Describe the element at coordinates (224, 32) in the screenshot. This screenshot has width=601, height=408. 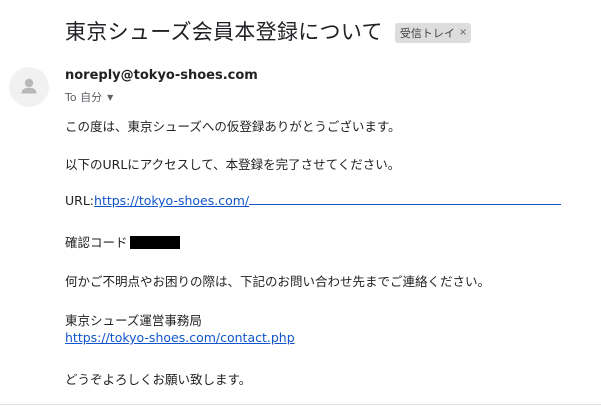
I see `email-subject: 東京シューズ会員本登録について` at that location.